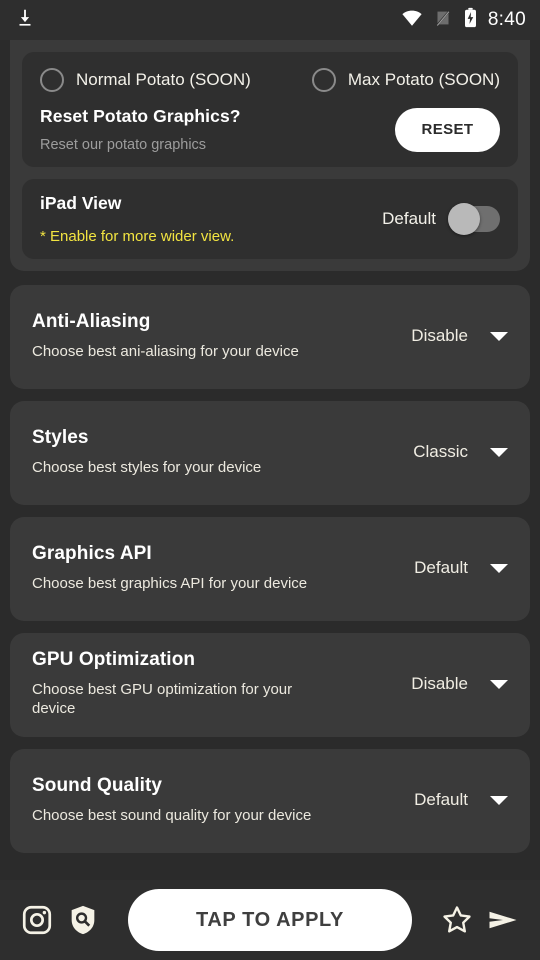 Image resolution: width=540 pixels, height=960 pixels. What do you see at coordinates (503, 920) in the screenshot?
I see `send-icon` at bounding box center [503, 920].